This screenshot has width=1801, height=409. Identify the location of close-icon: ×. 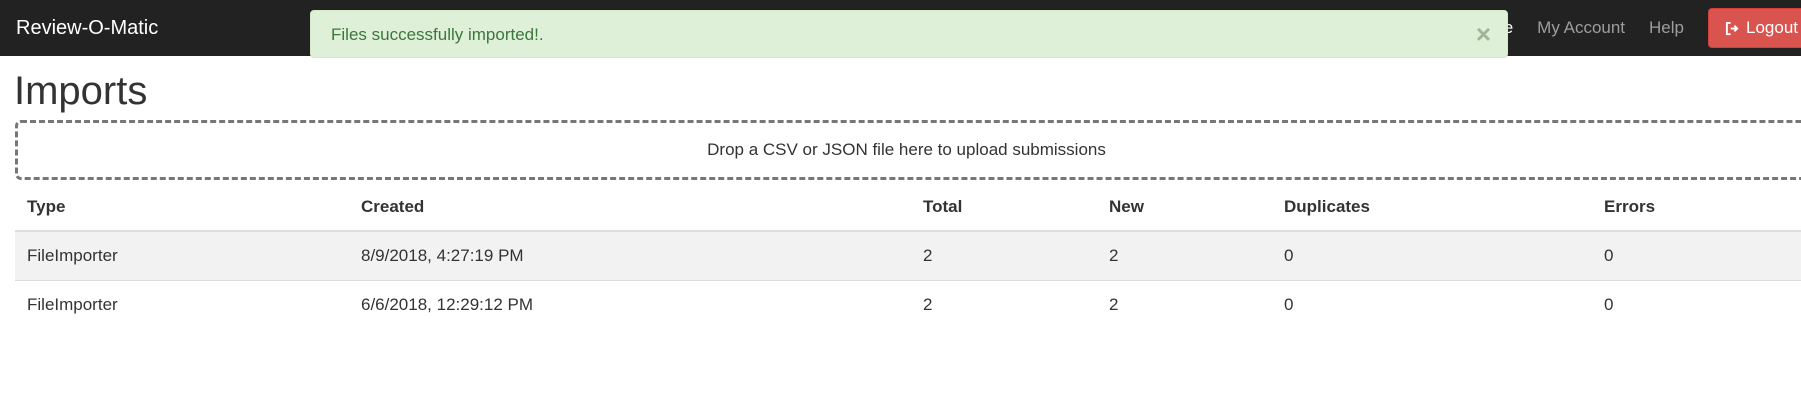
(1483, 34).